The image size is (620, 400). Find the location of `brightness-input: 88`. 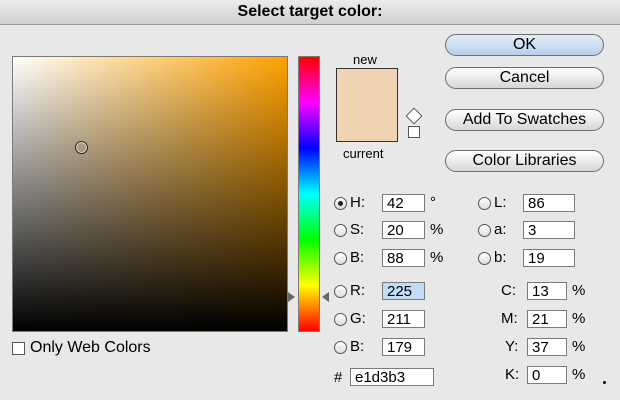

brightness-input: 88 is located at coordinates (403, 258).